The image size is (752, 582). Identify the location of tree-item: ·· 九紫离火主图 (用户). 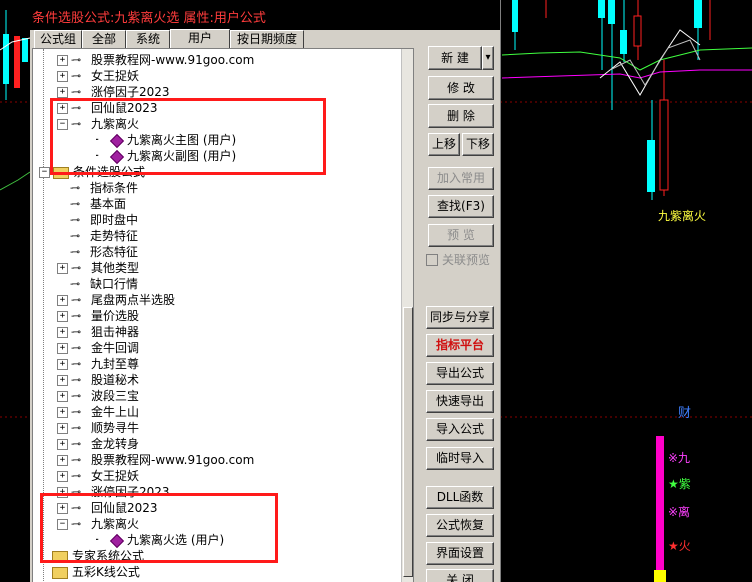
(165, 140).